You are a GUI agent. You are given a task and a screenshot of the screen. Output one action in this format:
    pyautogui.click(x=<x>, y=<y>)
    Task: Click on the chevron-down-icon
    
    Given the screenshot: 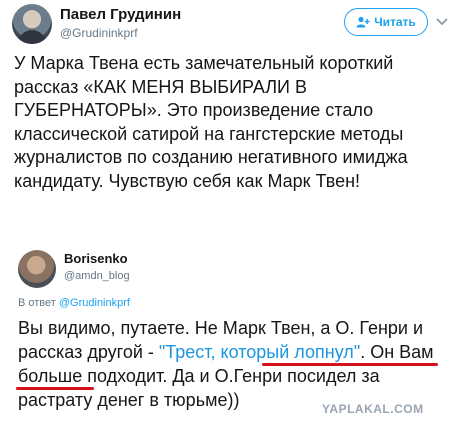 What is the action you would take?
    pyautogui.click(x=442, y=22)
    